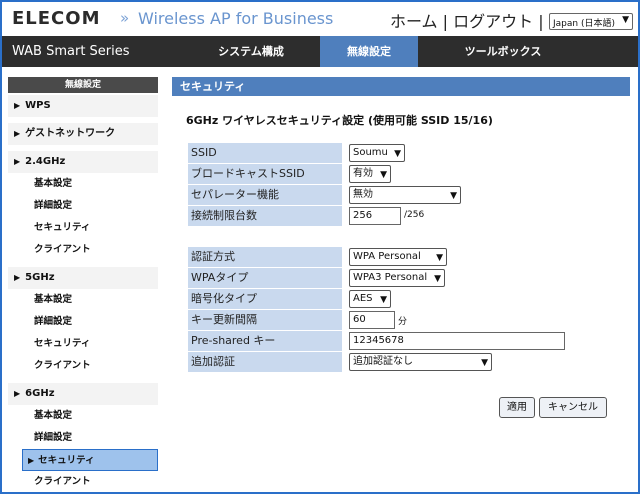 This screenshot has width=640, height=494. What do you see at coordinates (584, 24) in the screenshot?
I see `language-value: Japan (日本語)` at bounding box center [584, 24].